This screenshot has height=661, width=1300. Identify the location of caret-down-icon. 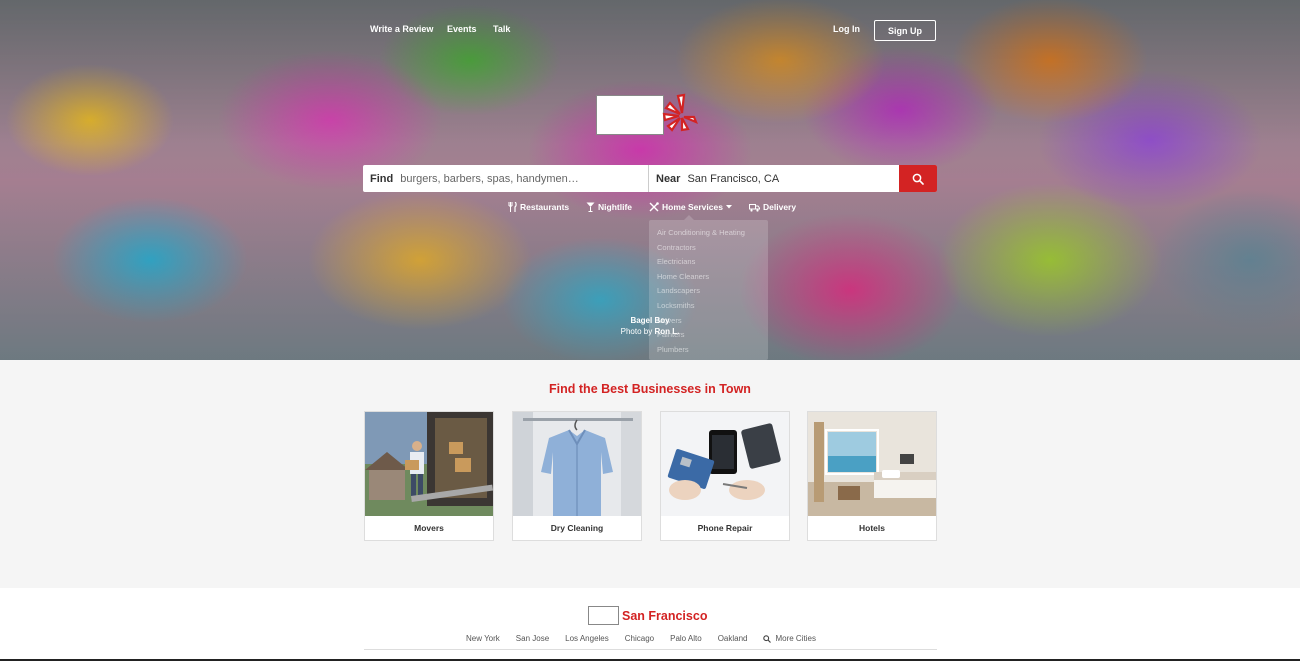
(728, 207).